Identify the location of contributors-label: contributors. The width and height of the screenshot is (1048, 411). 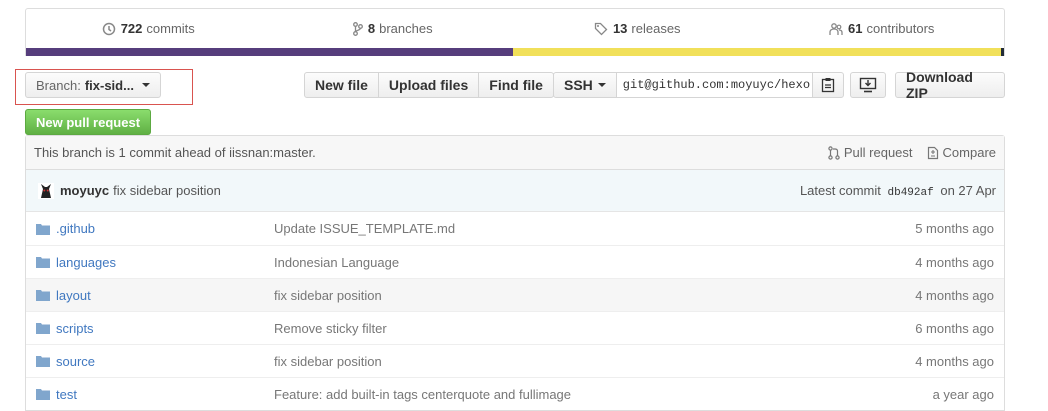
(900, 28).